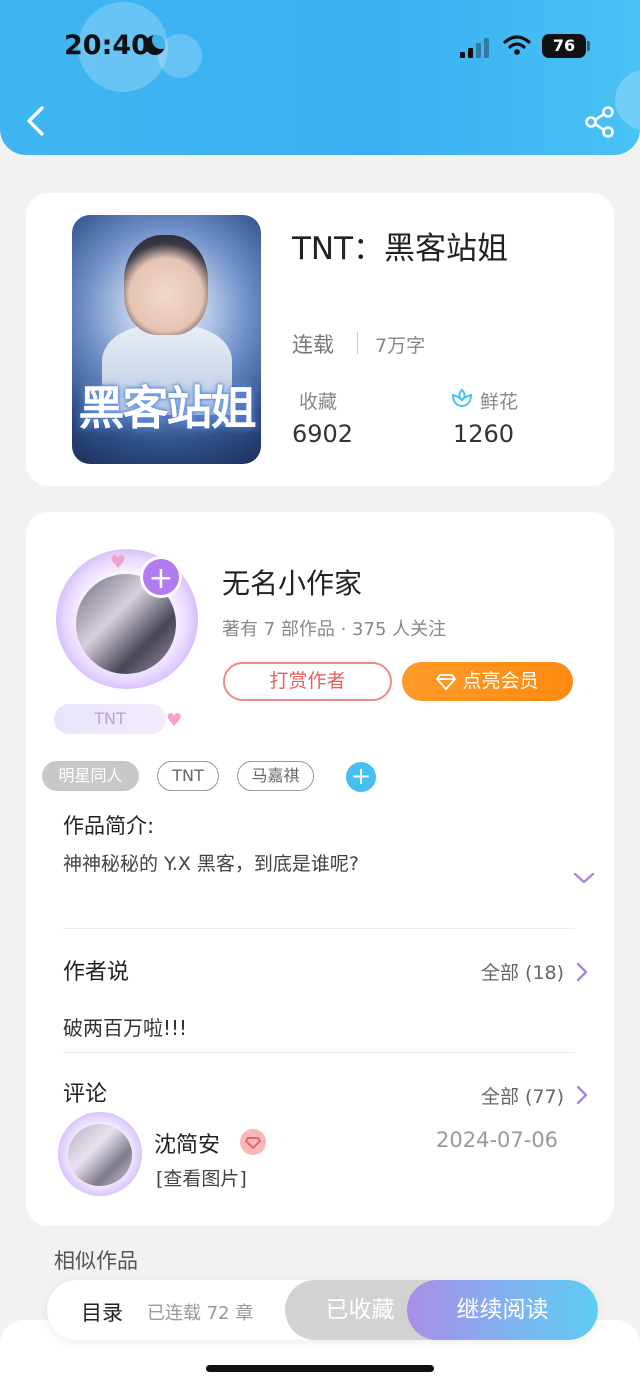 The image size is (640, 1387). Describe the element at coordinates (462, 398) in the screenshot. I see `flower-icon` at that location.